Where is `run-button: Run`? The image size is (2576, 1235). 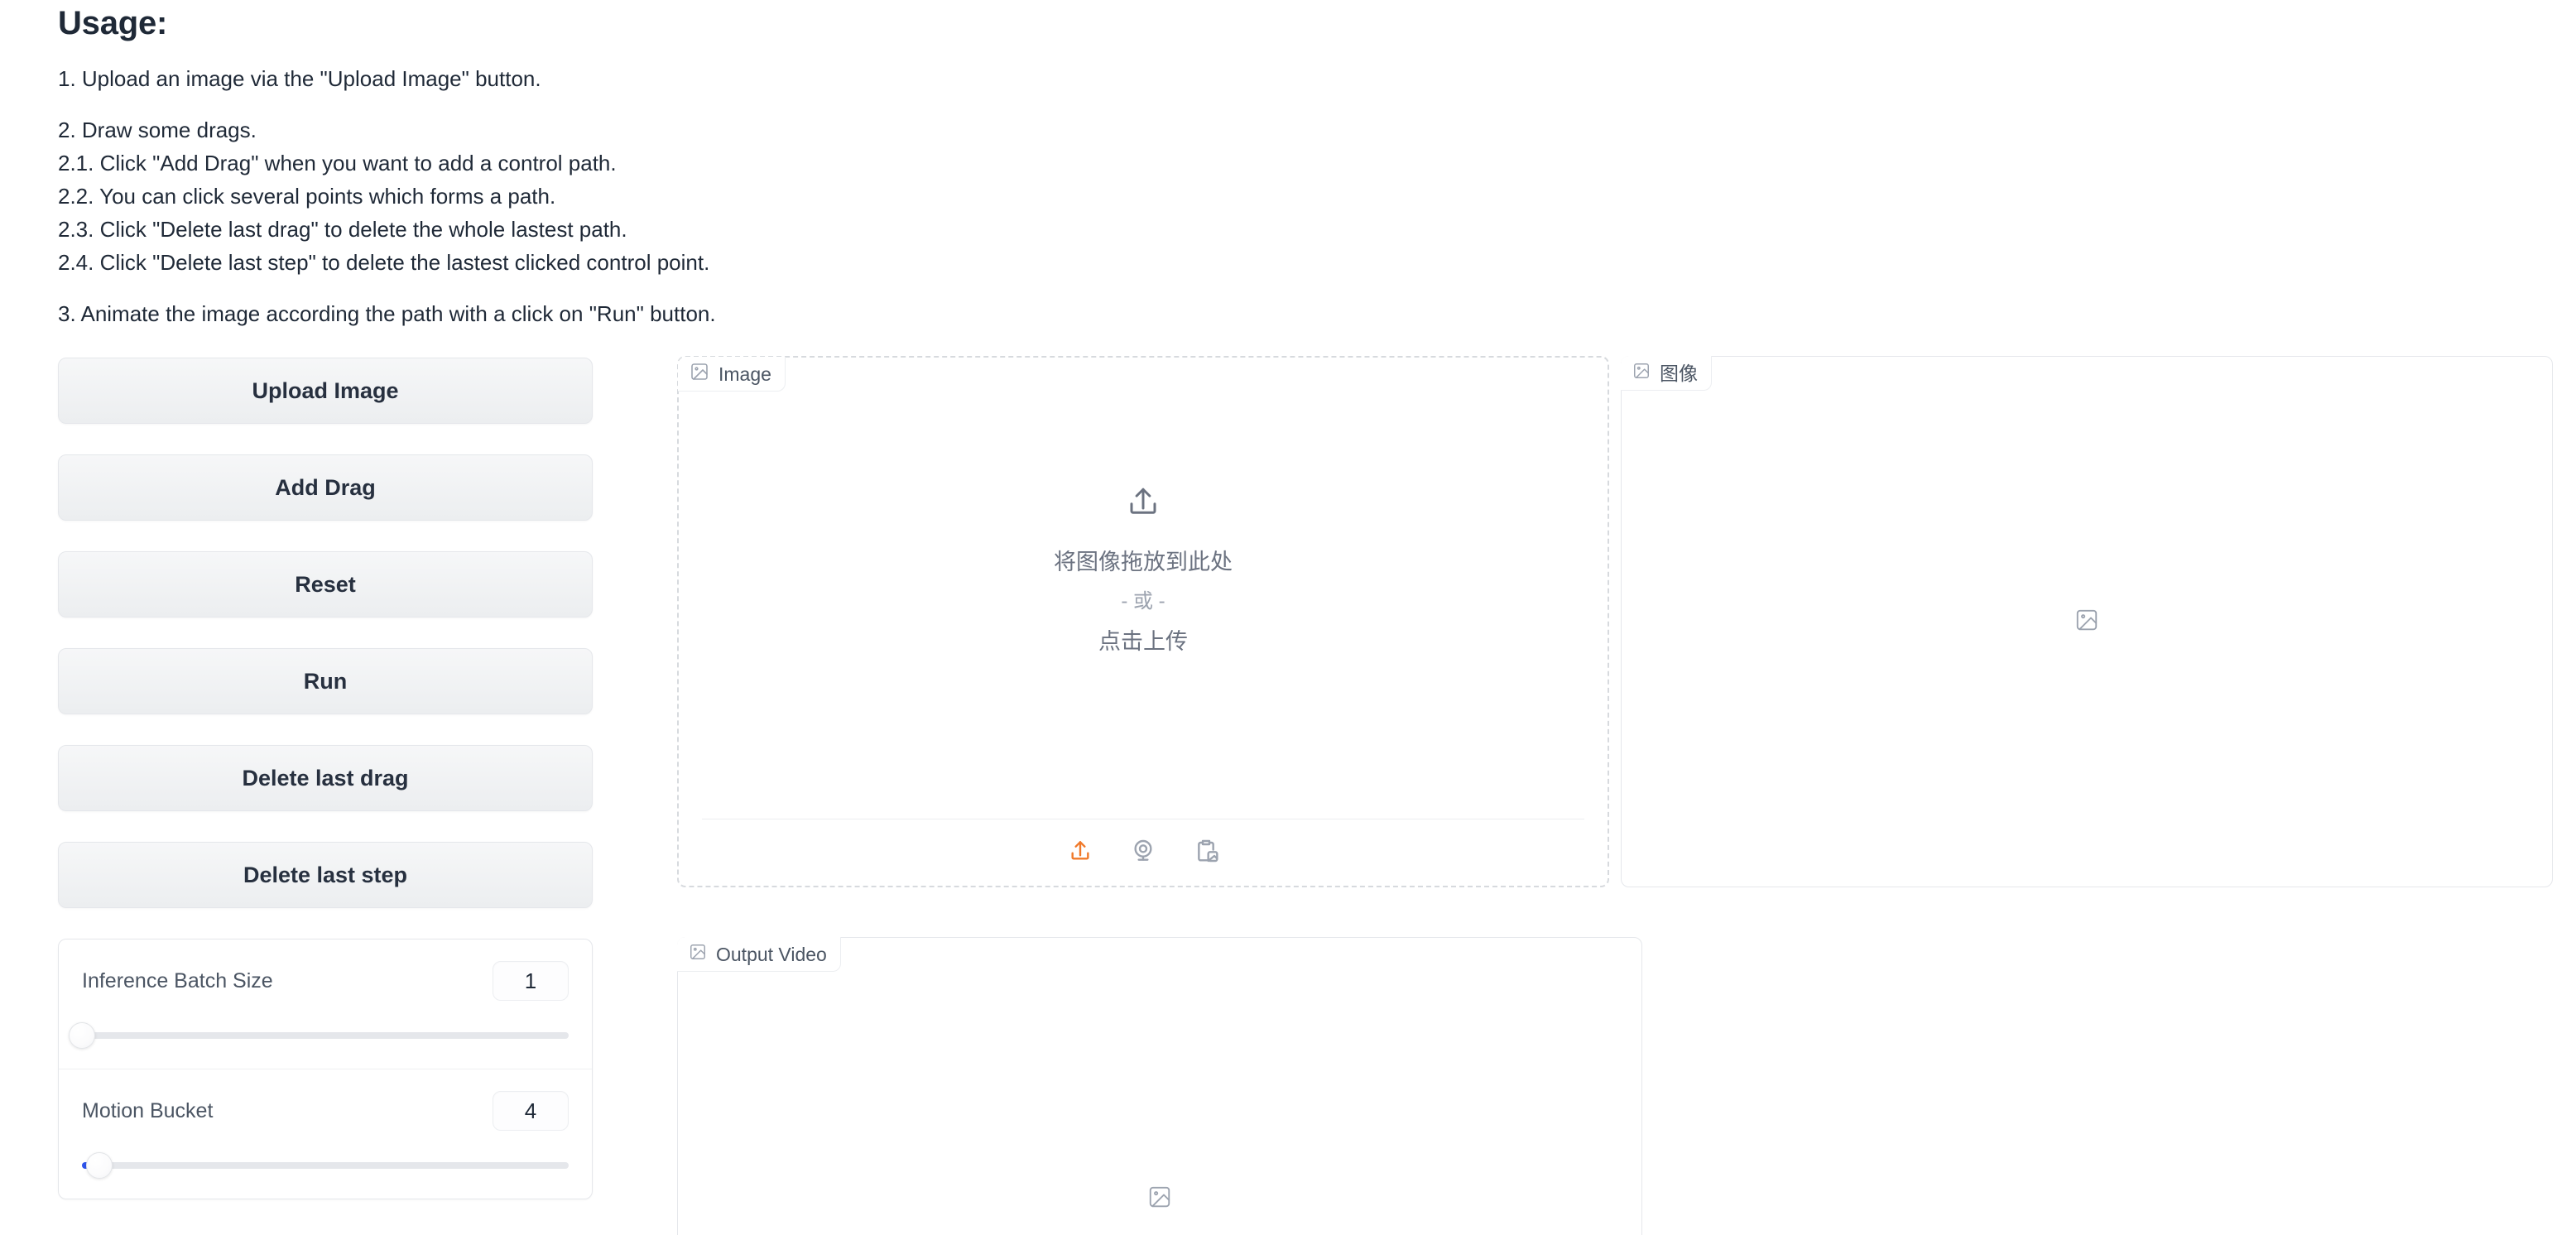
run-button: Run is located at coordinates (325, 681).